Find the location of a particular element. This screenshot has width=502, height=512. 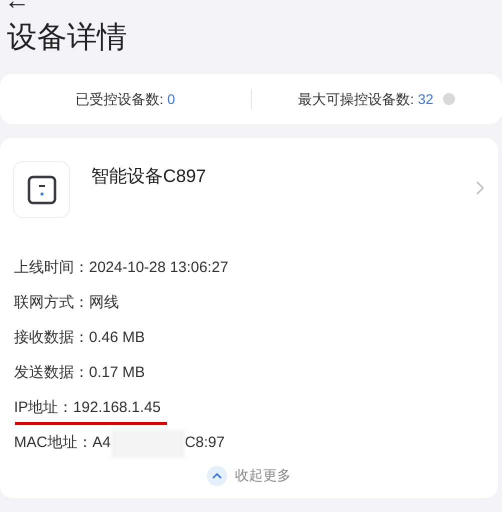

detail-text: 发送数据：0.17 MB is located at coordinates (79, 373).